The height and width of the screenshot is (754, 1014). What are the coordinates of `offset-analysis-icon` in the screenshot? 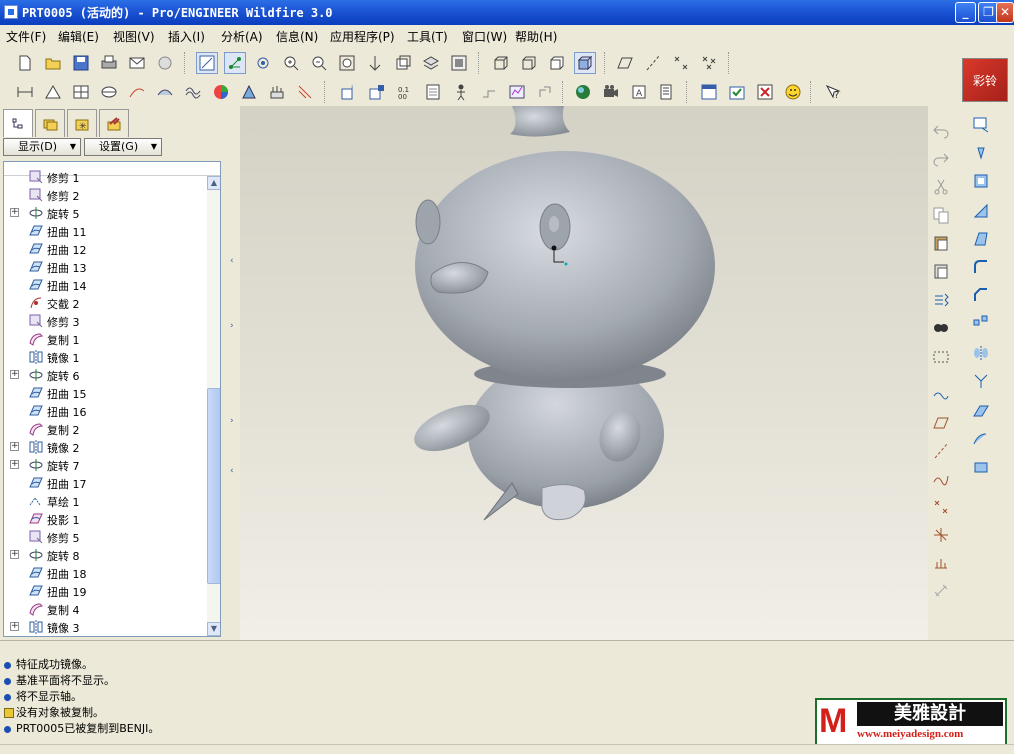 It's located at (277, 92).